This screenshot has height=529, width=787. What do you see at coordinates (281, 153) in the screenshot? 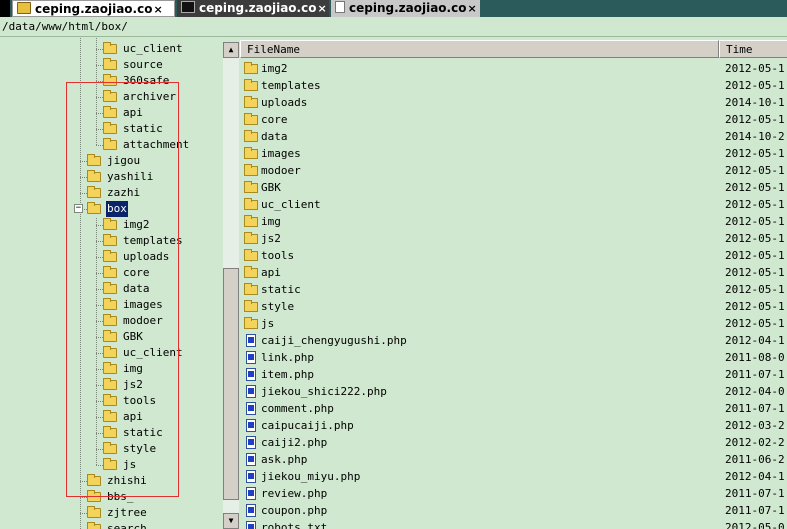
I see `file-name: images` at bounding box center [281, 153].